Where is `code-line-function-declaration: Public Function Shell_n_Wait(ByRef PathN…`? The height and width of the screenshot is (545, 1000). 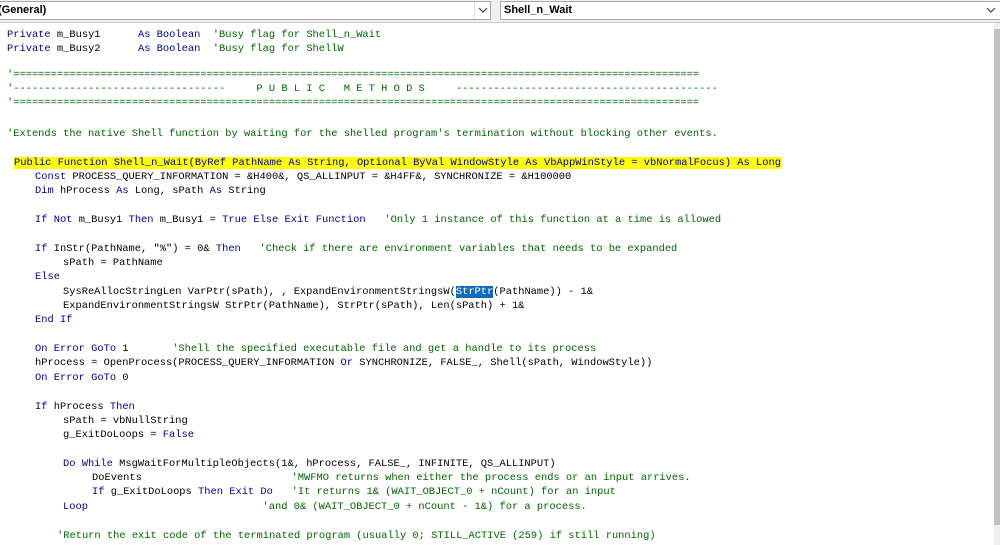
code-line-function-declaration: Public Function Shell_n_Wait(ByRef PathN… is located at coordinates (397, 163).